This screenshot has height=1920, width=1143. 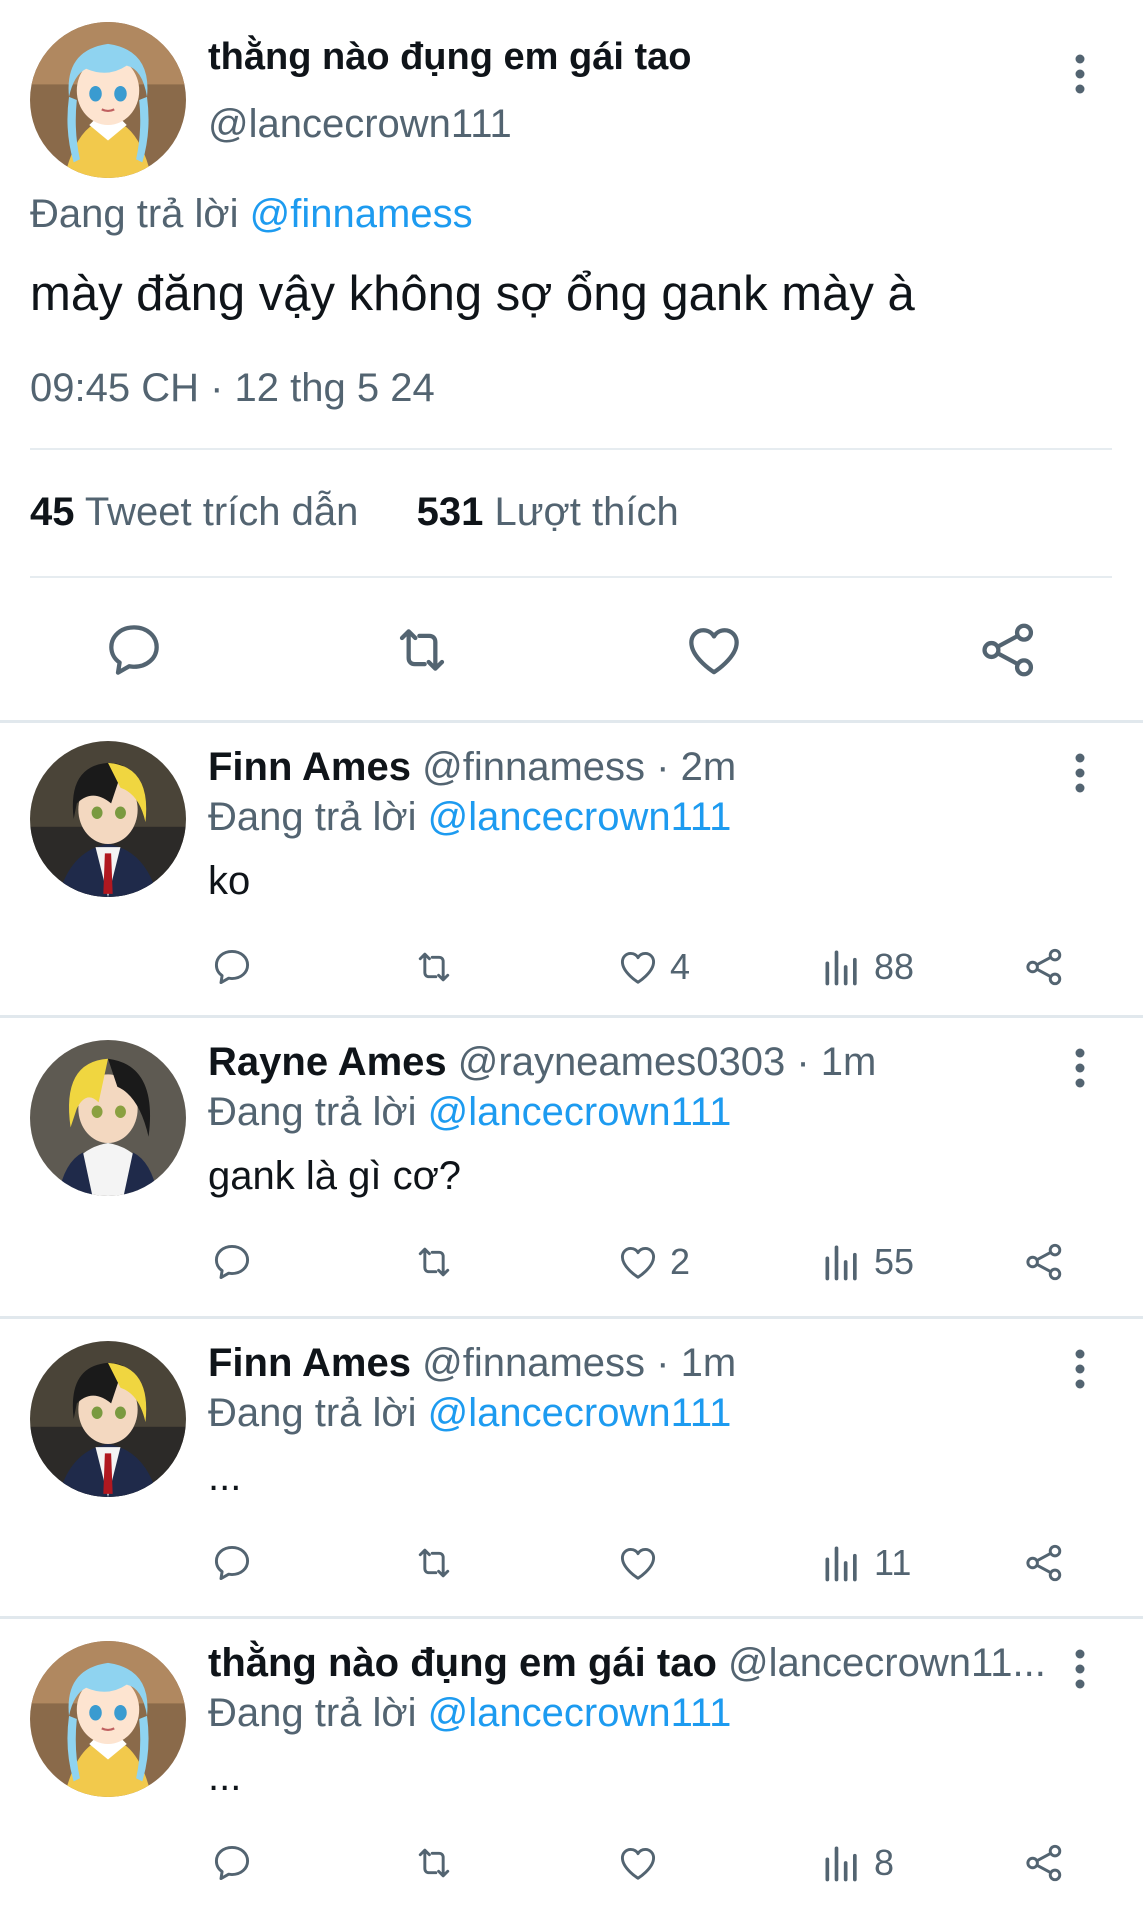 I want to click on likes-link: 531 Lượt thích, so click(x=548, y=512).